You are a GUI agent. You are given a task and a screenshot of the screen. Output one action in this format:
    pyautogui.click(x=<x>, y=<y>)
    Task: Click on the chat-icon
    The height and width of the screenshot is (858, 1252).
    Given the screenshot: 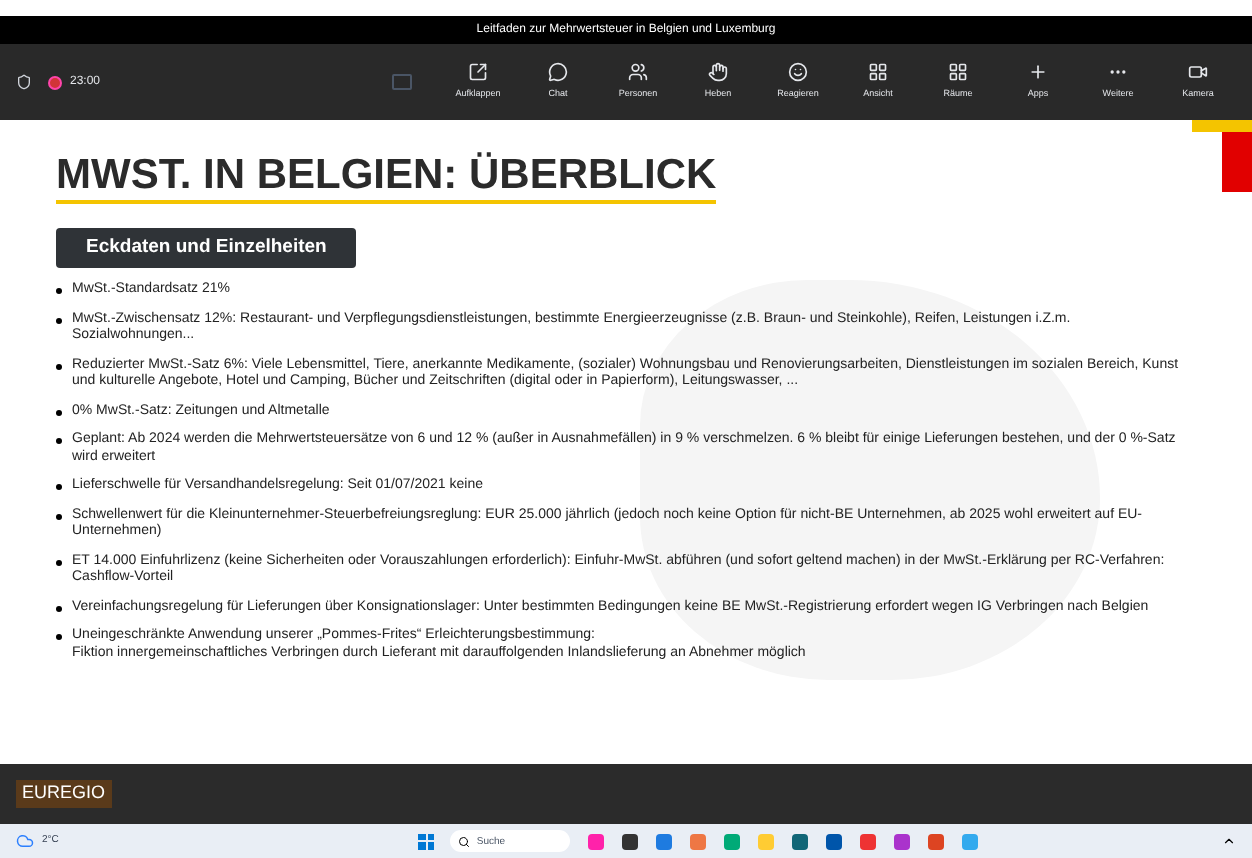 What is the action you would take?
    pyautogui.click(x=558, y=72)
    